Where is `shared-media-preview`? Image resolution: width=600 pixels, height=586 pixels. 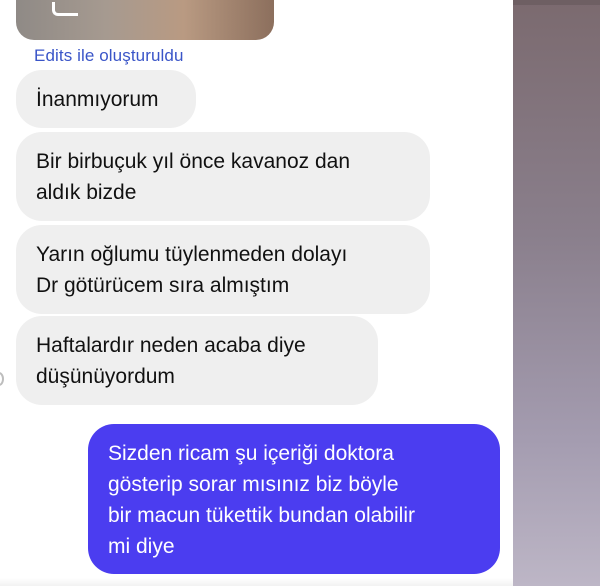
shared-media-preview is located at coordinates (145, 20).